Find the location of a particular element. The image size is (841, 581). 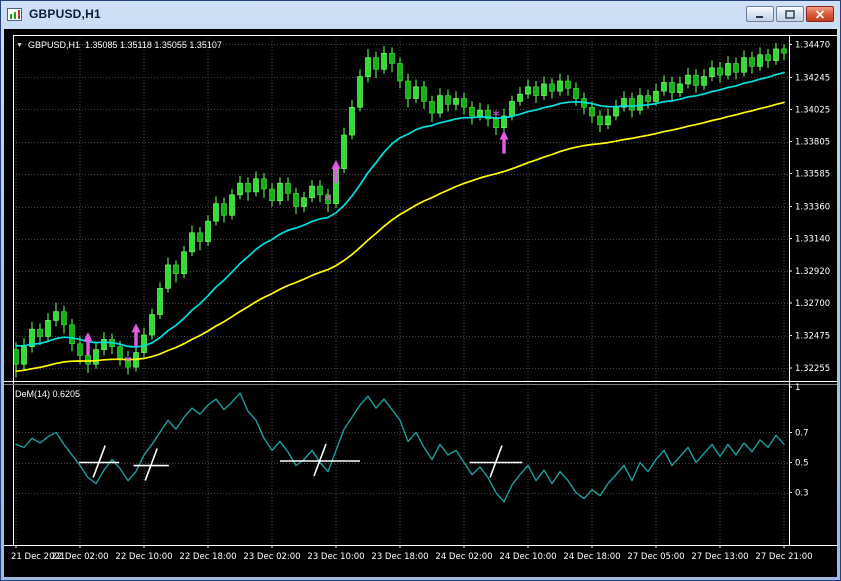

maximize-button is located at coordinates (790, 14).